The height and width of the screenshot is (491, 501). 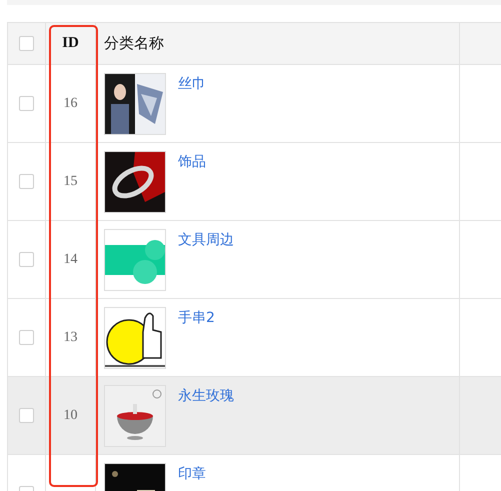 What do you see at coordinates (71, 260) in the screenshot?
I see `id-cell: 14` at bounding box center [71, 260].